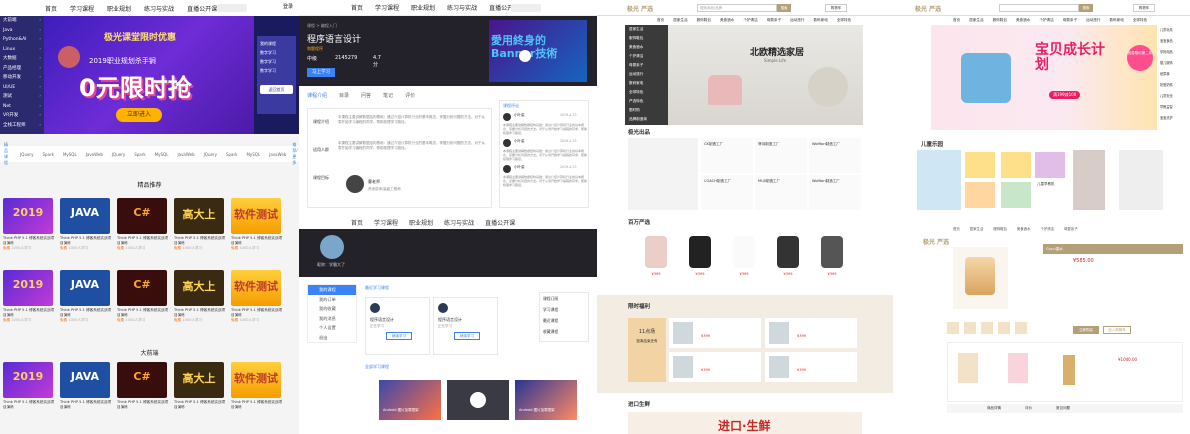 The height and width of the screenshot is (434, 1190). Describe the element at coordinates (22, 107) in the screenshot. I see `sidebar-item: Net` at that location.